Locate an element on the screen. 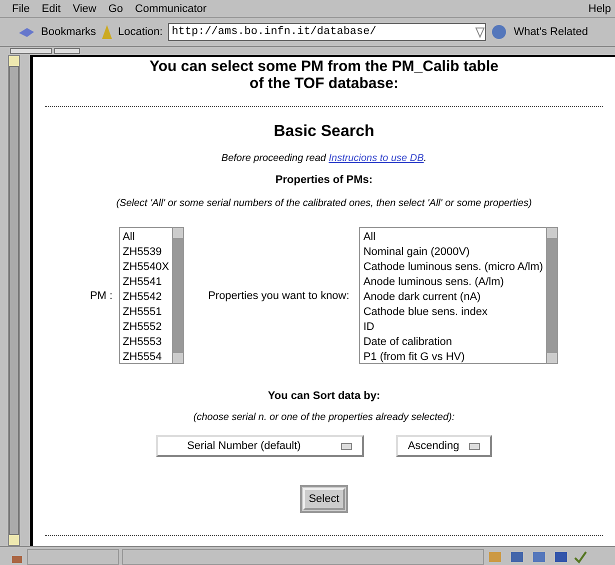 This screenshot has height=565, width=615. list-option: Anode dark current (nA) is located at coordinates (453, 297).